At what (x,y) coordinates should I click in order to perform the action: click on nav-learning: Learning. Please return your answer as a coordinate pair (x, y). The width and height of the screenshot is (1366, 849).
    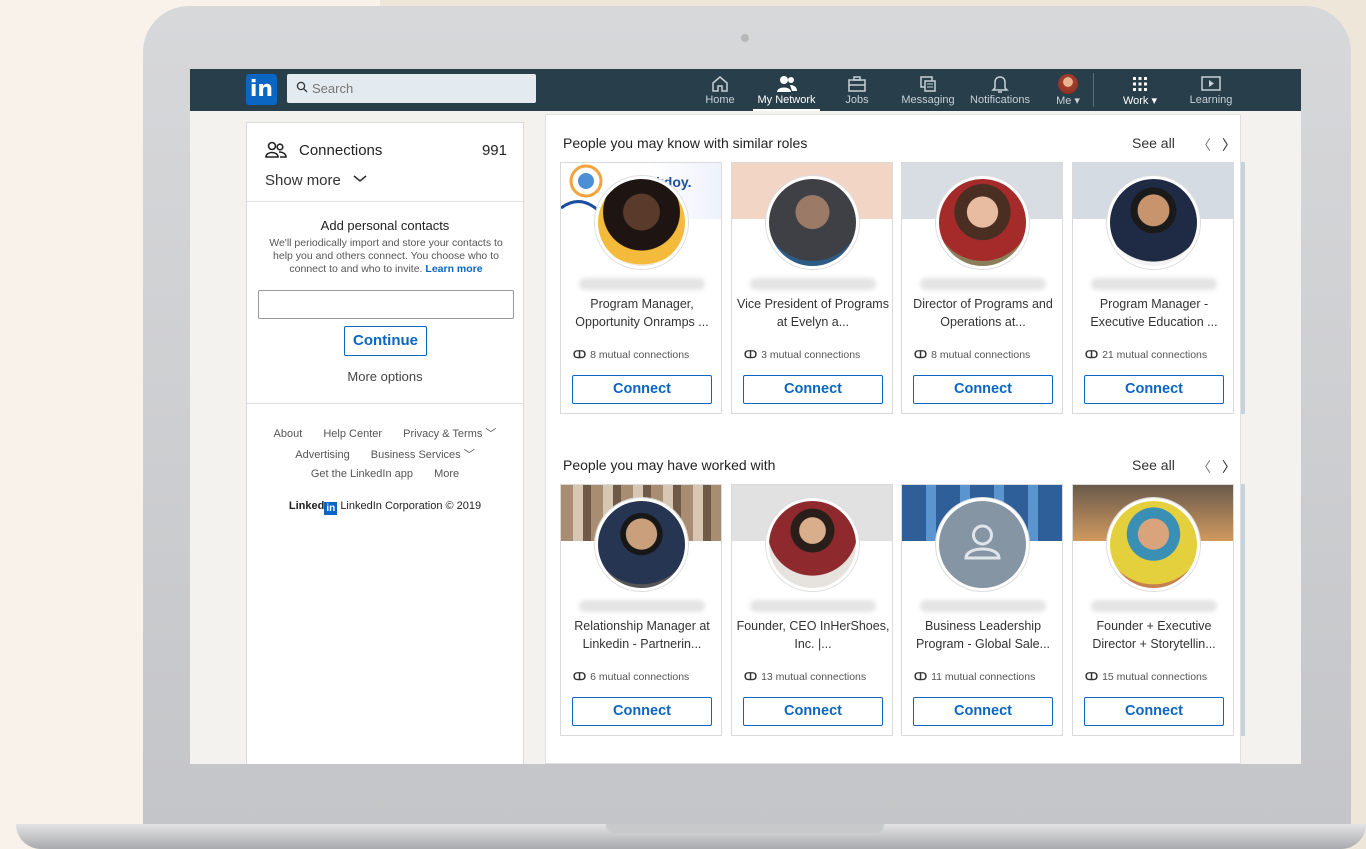
    Looking at the image, I should click on (1211, 92).